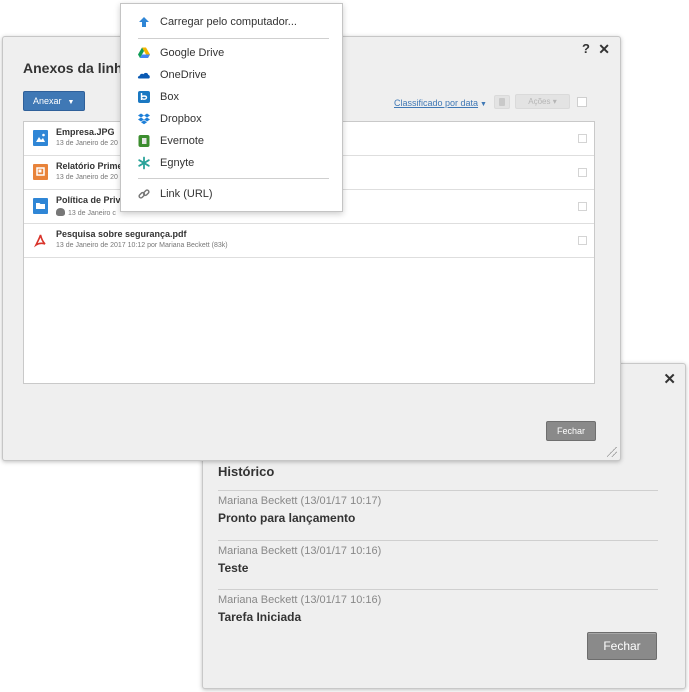 Image resolution: width=689 pixels, height=692 pixels. I want to click on menu-item-dropbox: Dropbox, so click(169, 119).